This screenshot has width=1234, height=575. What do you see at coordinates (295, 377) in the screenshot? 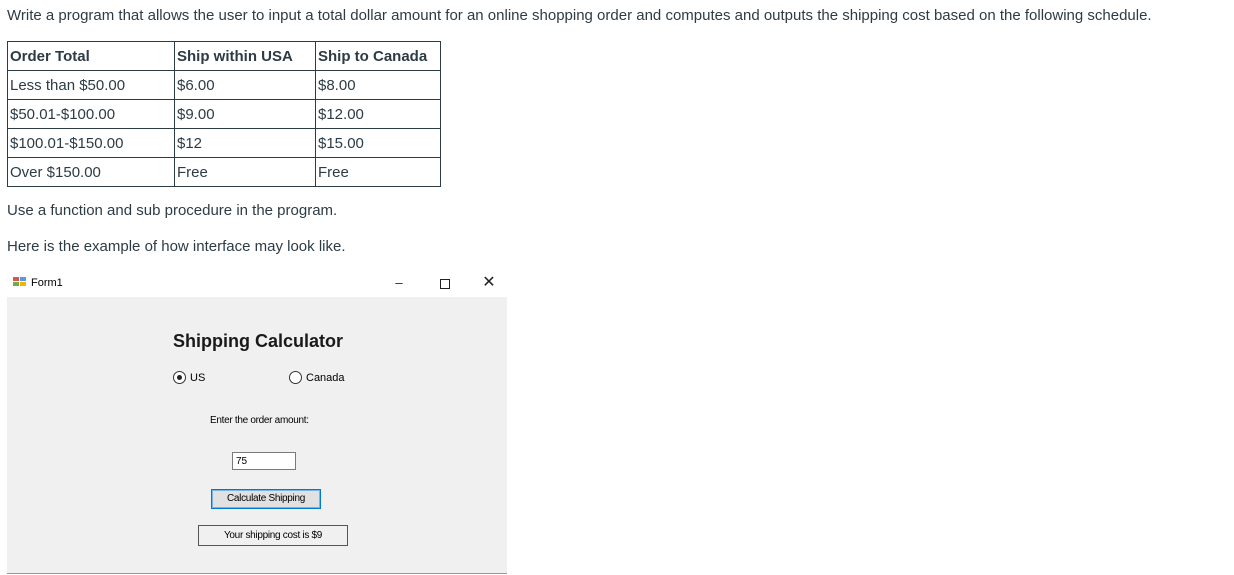
I see `radio-canada-indicator` at bounding box center [295, 377].